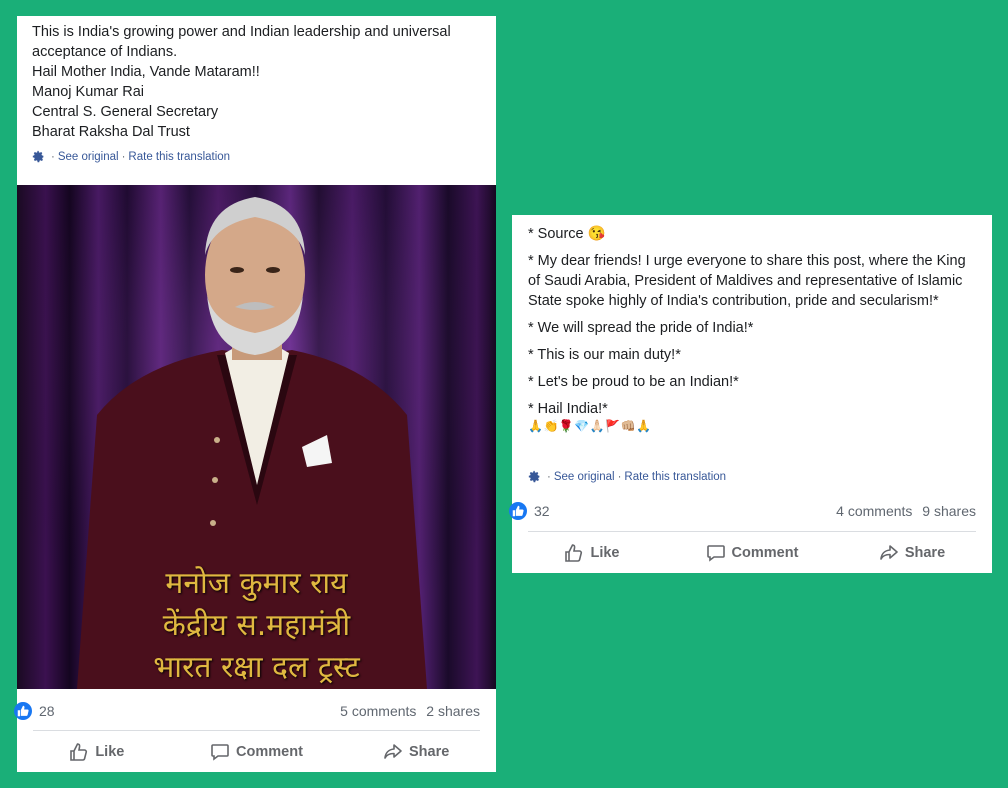 This screenshot has width=1008, height=788. I want to click on image-caption-line: केंद्रीय स.महामंत्री, so click(256, 625).